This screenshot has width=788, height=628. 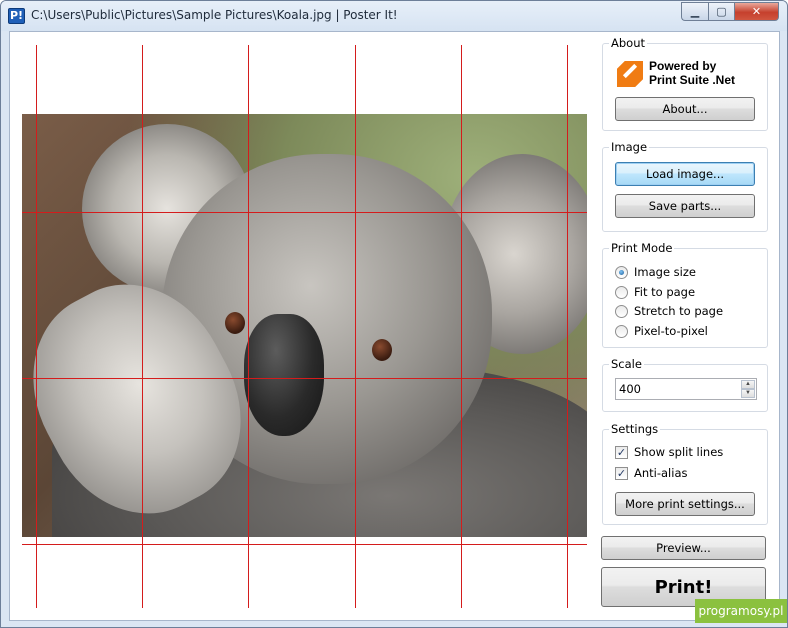 I want to click on radio-label: Image size, so click(x=665, y=272).